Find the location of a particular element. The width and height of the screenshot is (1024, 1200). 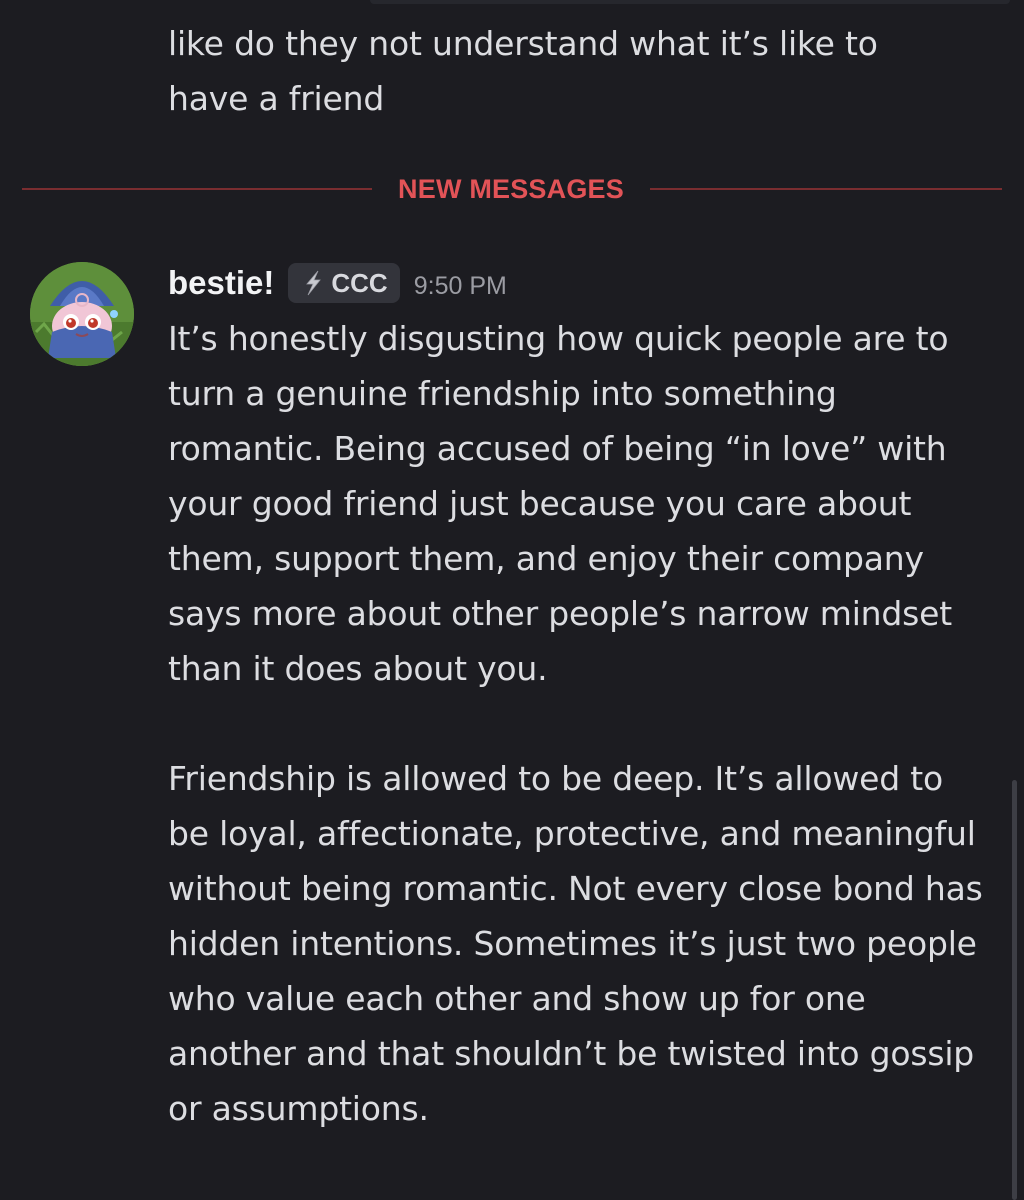

new-messages-label: NEW MESSAGES is located at coordinates (511, 189).